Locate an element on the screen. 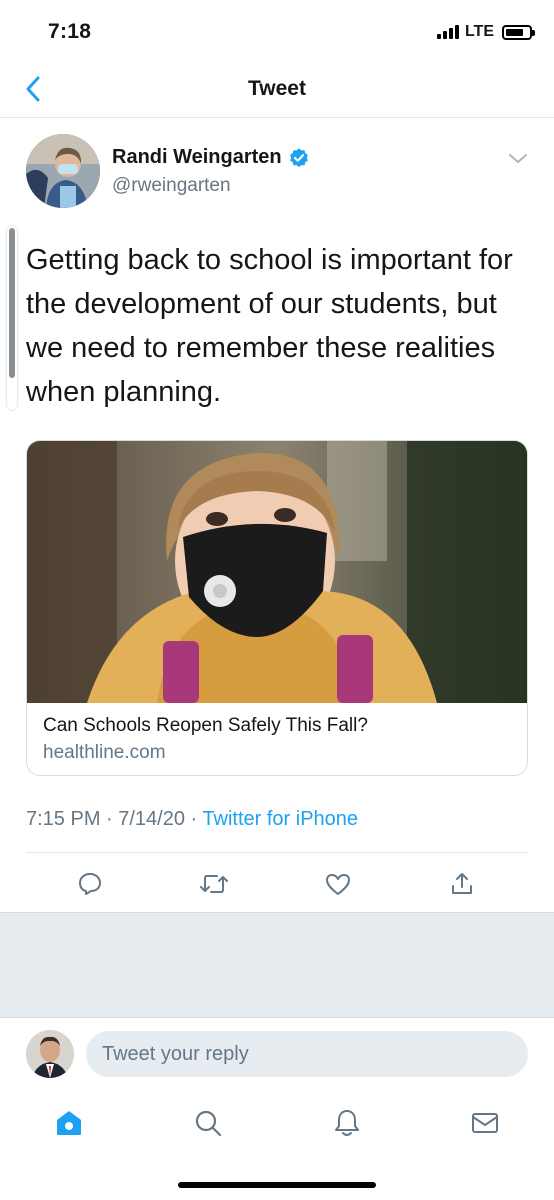  share-icon is located at coordinates (462, 883).